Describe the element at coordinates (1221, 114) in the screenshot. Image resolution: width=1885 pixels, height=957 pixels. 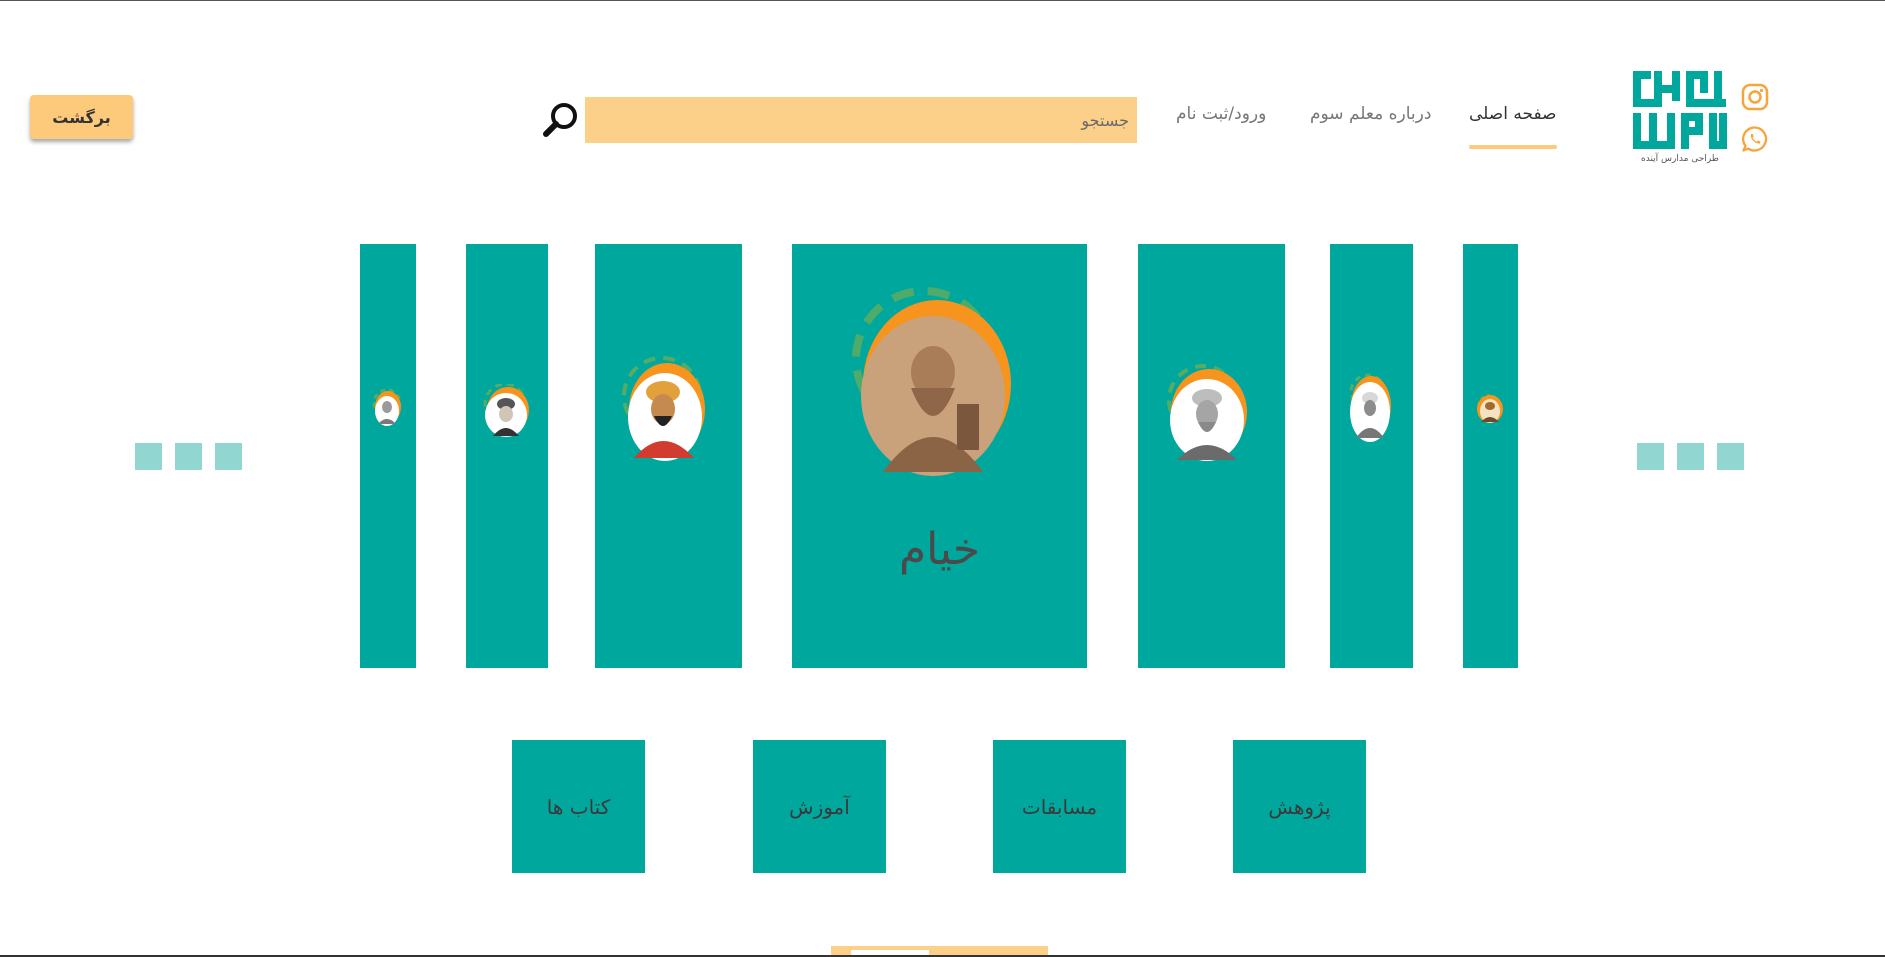
I see `nav-login: ورود/ثبت نام` at that location.